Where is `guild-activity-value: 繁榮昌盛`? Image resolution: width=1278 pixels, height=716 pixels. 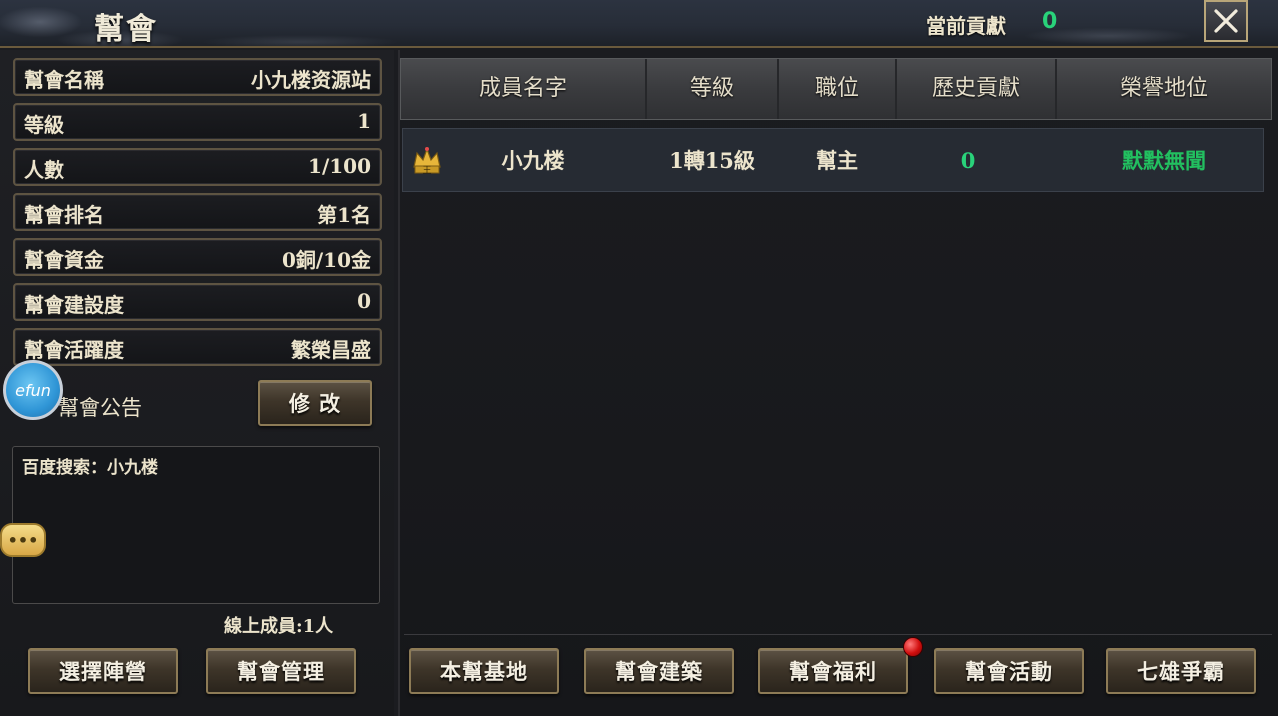 guild-activity-value: 繁榮昌盛 is located at coordinates (331, 350).